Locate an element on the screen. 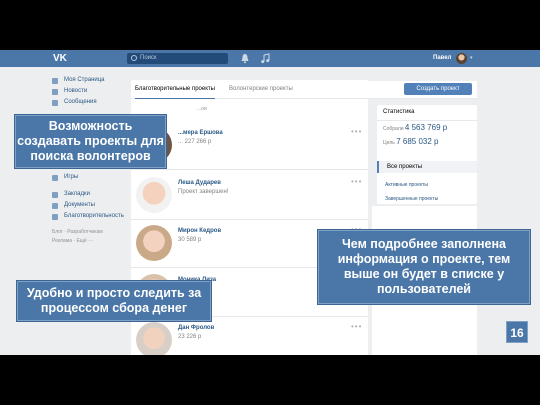 Image resolution: width=540 pixels, height=405 pixels. search-placeholder: Поиск is located at coordinates (148, 58).